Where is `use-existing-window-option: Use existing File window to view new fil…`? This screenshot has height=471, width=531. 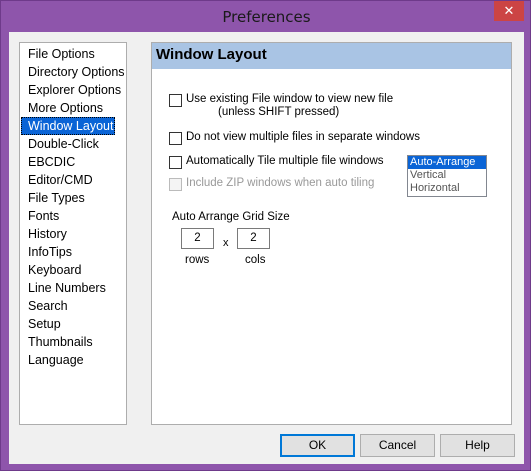
use-existing-window-option: Use existing File window to view new fil… is located at coordinates (281, 100).